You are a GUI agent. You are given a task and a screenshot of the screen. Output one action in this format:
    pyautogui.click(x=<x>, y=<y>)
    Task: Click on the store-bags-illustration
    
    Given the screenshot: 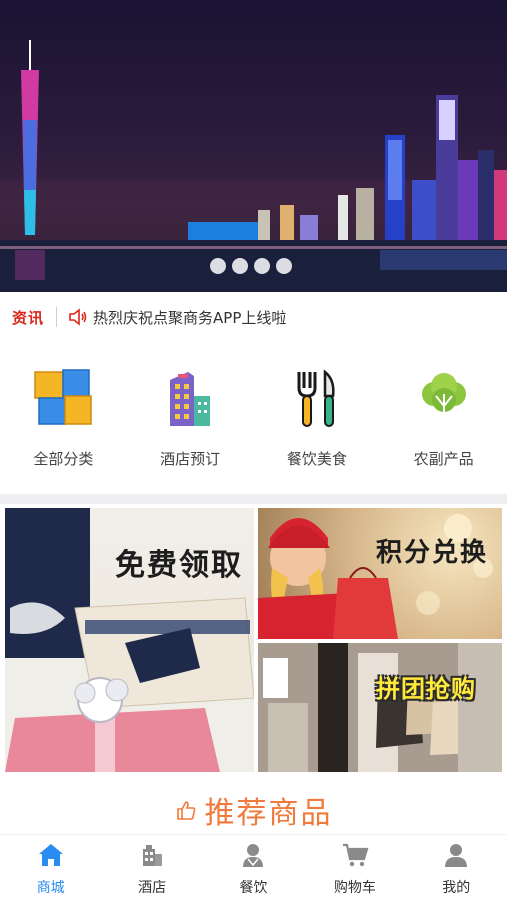 What is the action you would take?
    pyautogui.click(x=380, y=707)
    